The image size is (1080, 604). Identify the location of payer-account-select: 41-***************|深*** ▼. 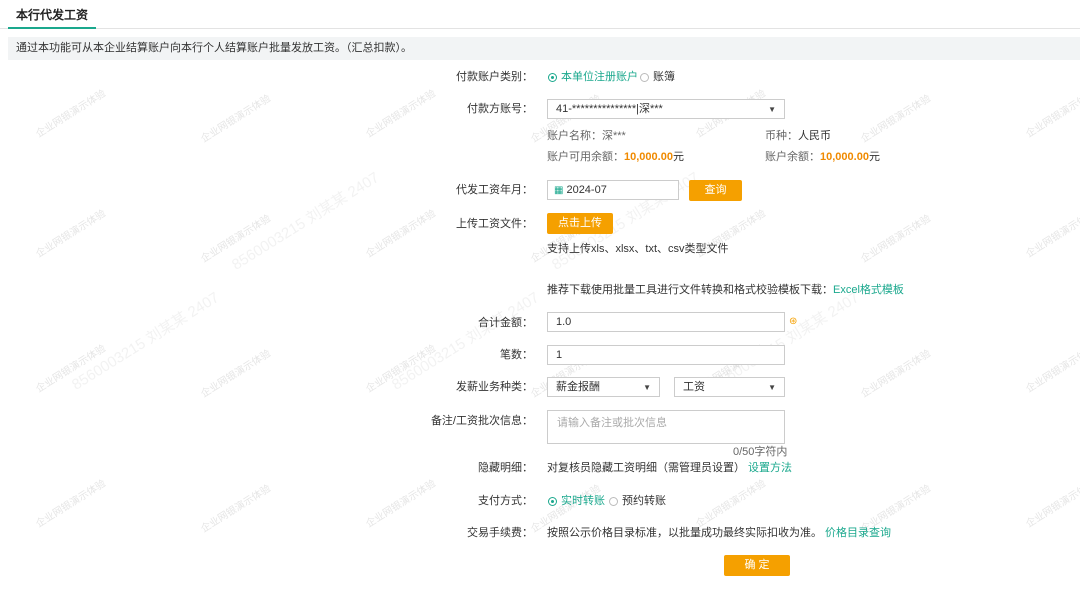
(666, 109).